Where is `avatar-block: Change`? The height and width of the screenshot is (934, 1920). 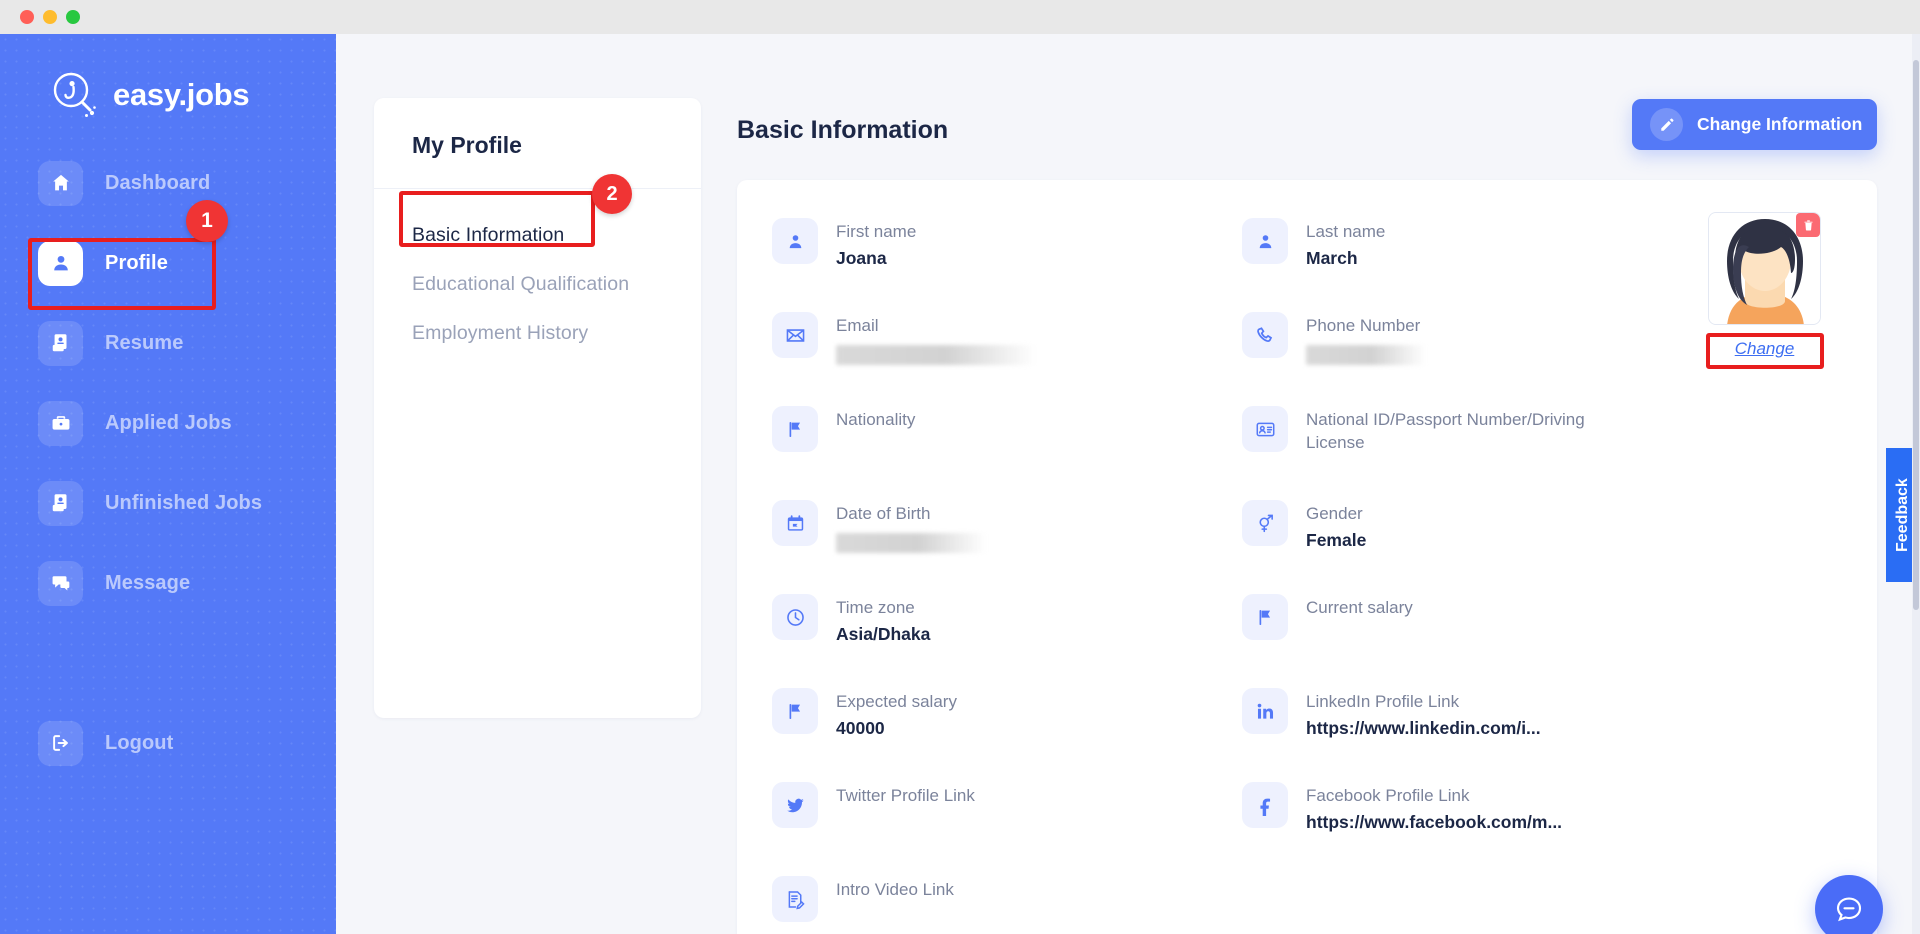
avatar-block: Change is located at coordinates (1764, 285).